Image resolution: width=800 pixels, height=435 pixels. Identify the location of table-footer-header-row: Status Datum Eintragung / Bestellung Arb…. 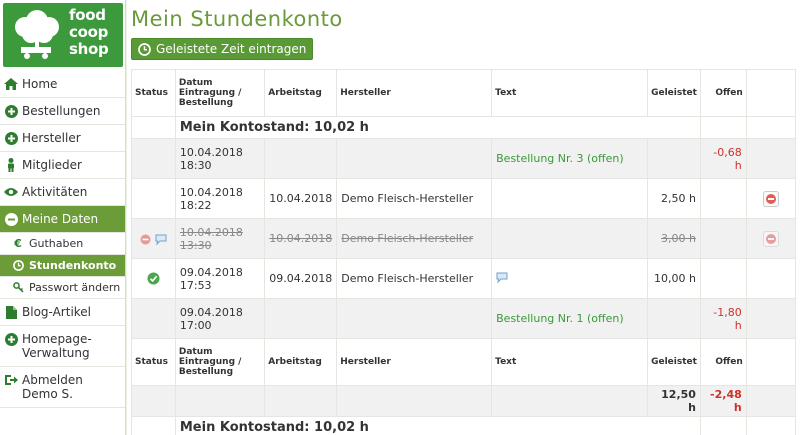
(464, 362).